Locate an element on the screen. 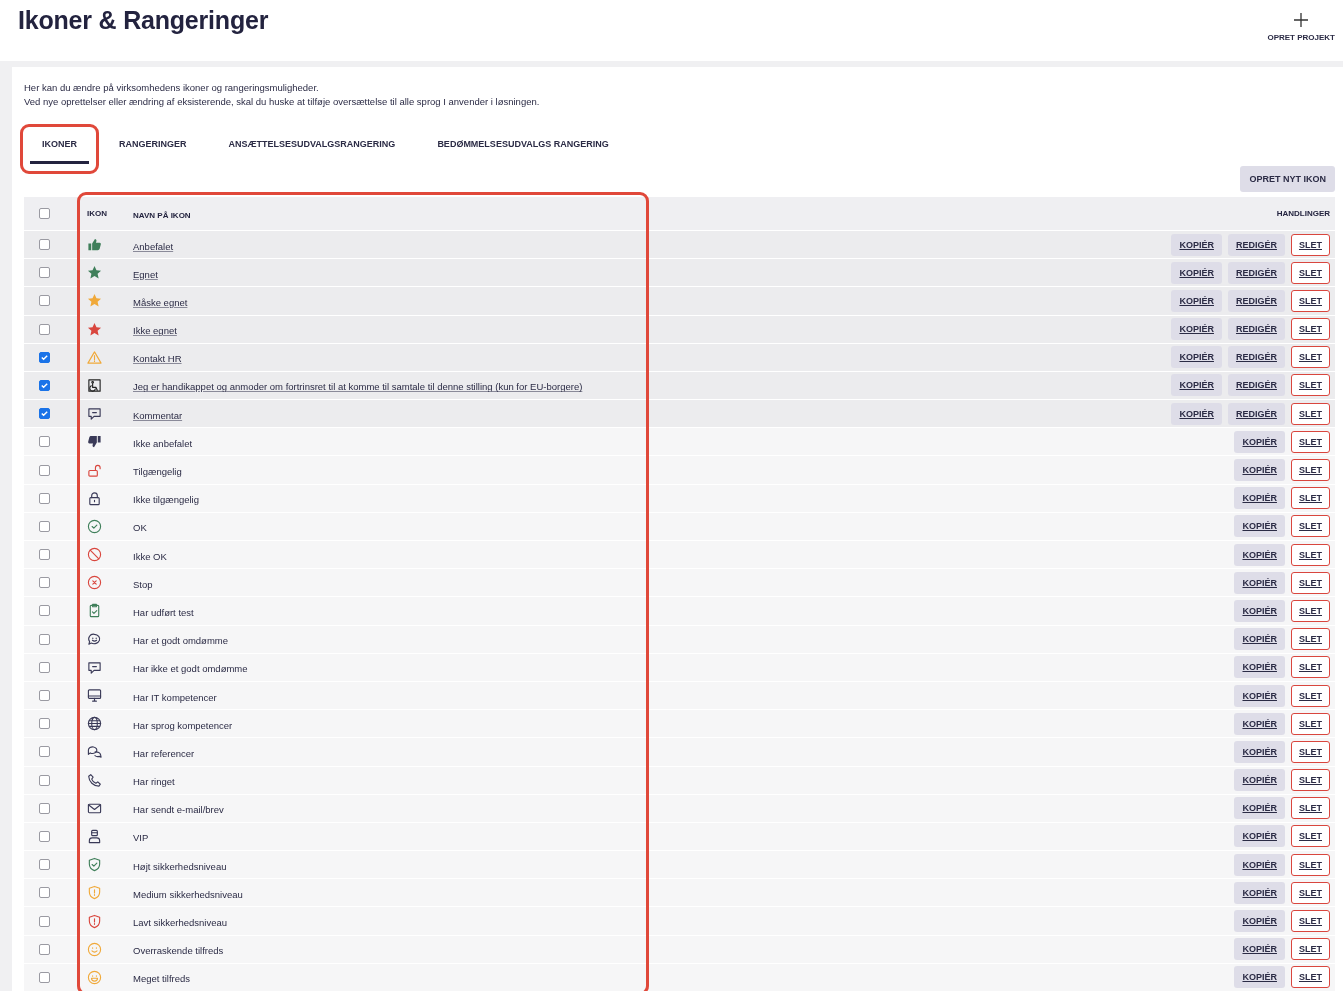 This screenshot has height=991, width=1343. icon-name-link: Jeg er handikappet og anmoder om fortrinsret til at komme til samtale til denne stilling (kun for EU-borgere) is located at coordinates (358, 387).